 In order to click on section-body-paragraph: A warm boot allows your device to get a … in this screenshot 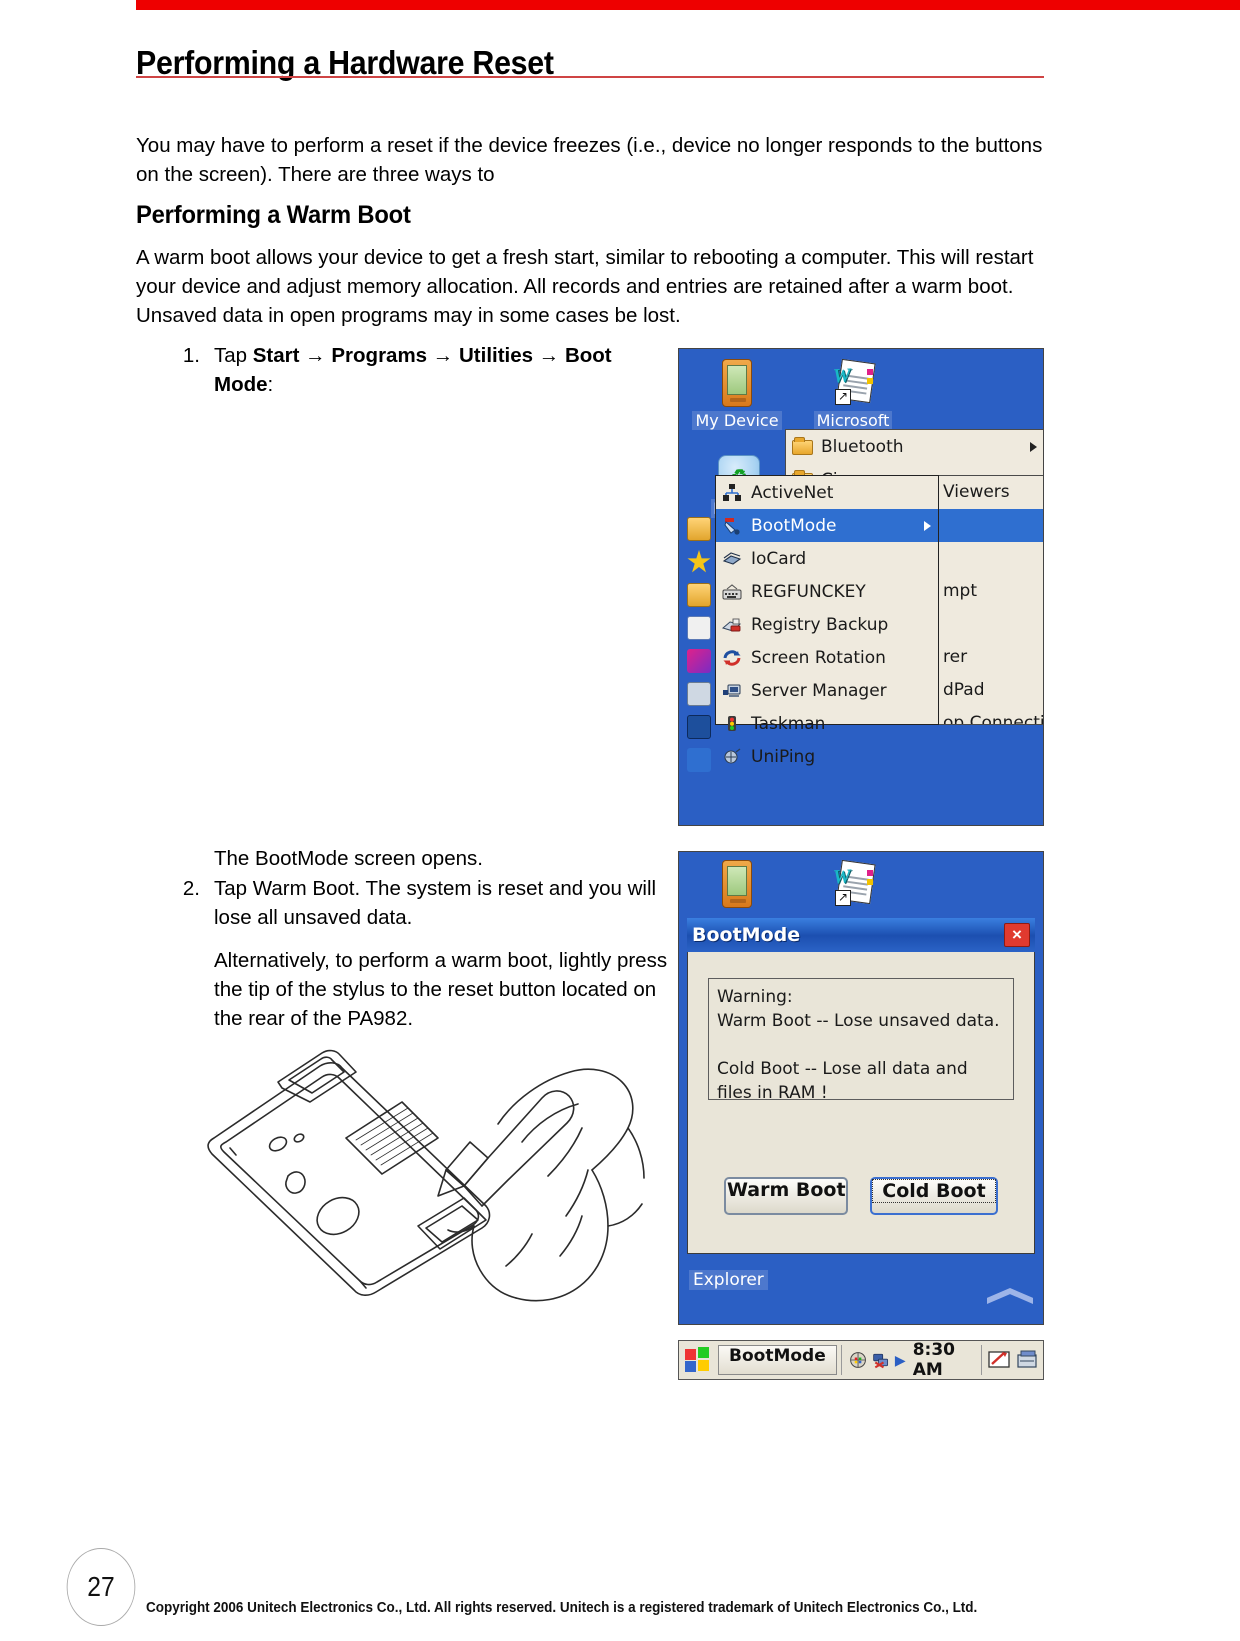, I will do `click(585, 286)`.